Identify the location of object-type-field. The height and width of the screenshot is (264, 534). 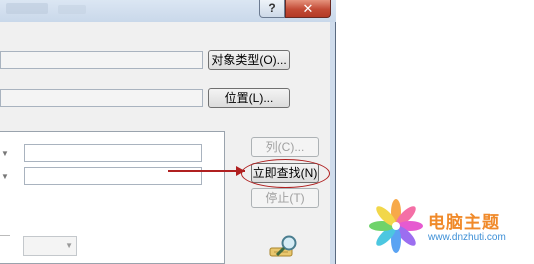
(101, 60).